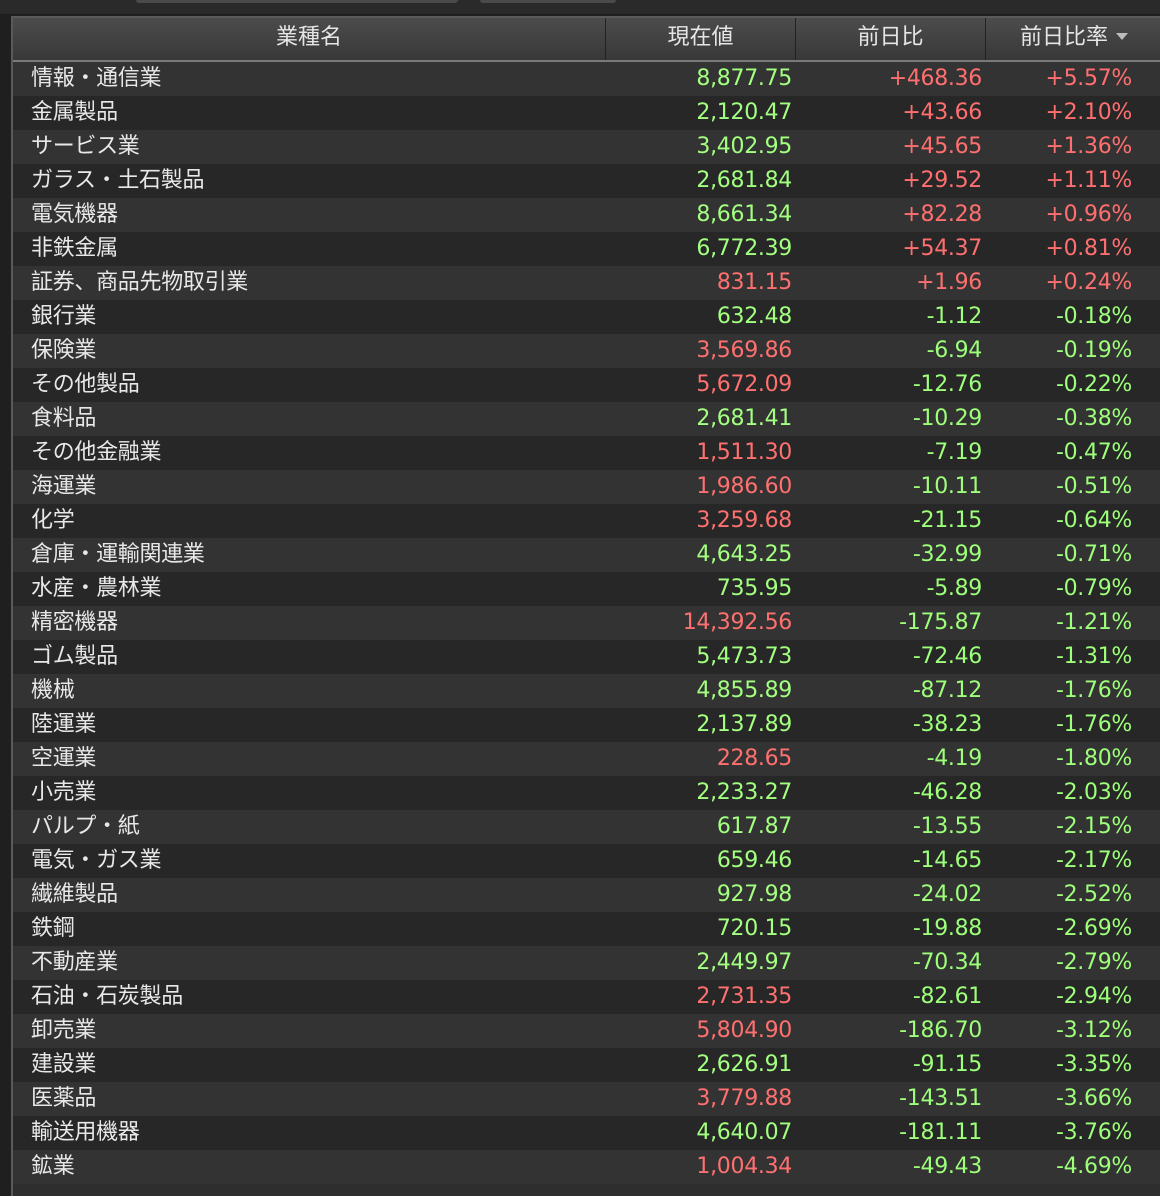 The width and height of the screenshot is (1160, 1196). Describe the element at coordinates (586, 147) in the screenshot. I see `table-row: サービス業 3,402.95 +45.65 +1.36%` at that location.